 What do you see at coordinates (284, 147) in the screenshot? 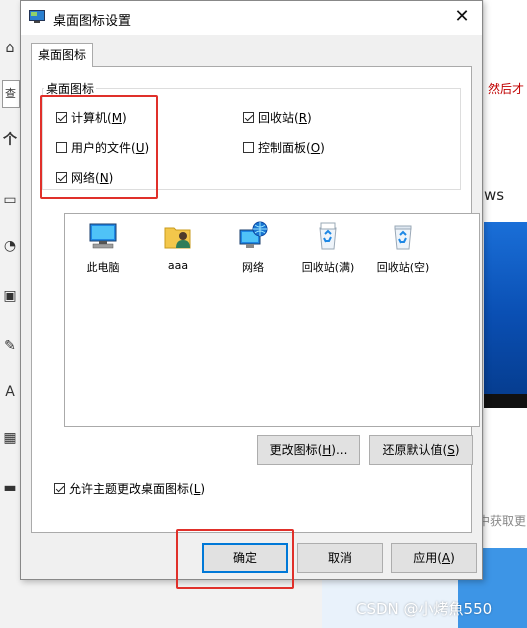
I see `checkbox-control-panel: 控制面板(O)` at bounding box center [284, 147].